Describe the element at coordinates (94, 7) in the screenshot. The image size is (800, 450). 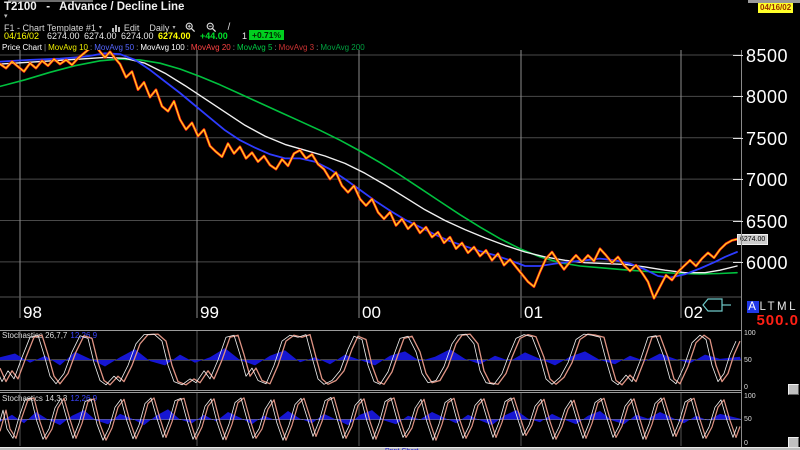
I see `window-title: T2100 - Advance / Decline Line` at that location.